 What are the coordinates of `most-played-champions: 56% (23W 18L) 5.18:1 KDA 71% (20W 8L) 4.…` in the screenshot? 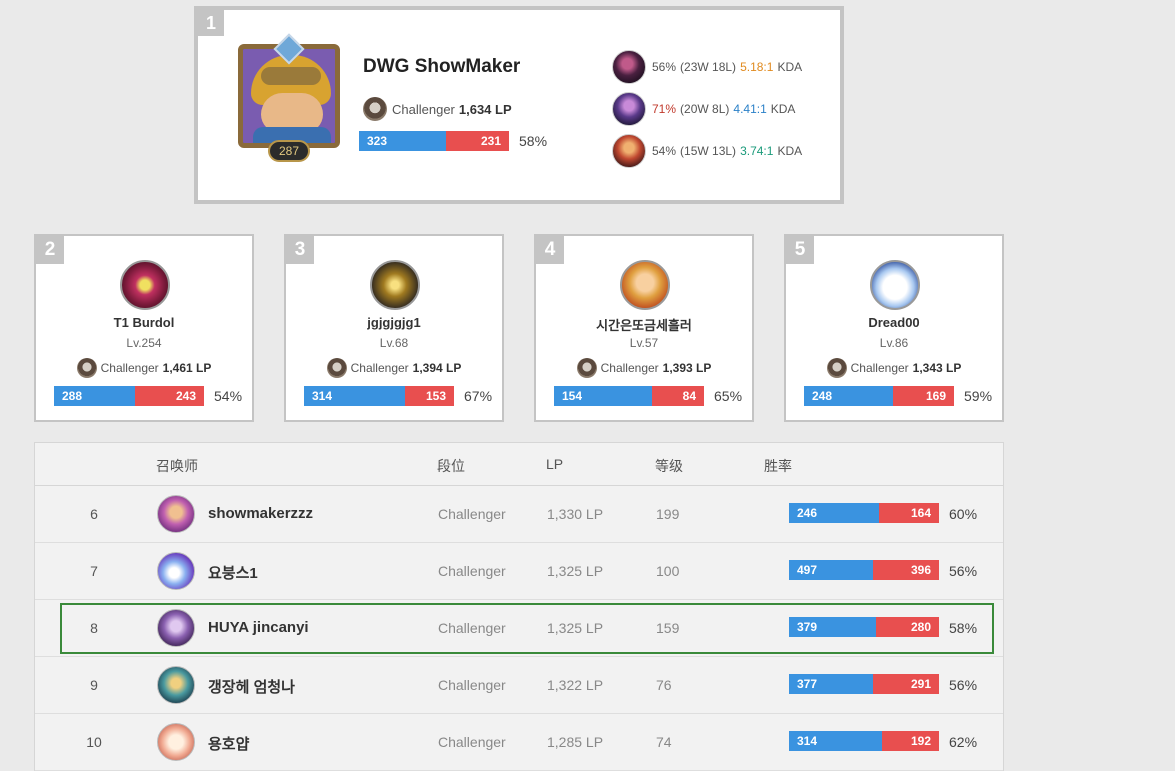 It's located at (707, 109).